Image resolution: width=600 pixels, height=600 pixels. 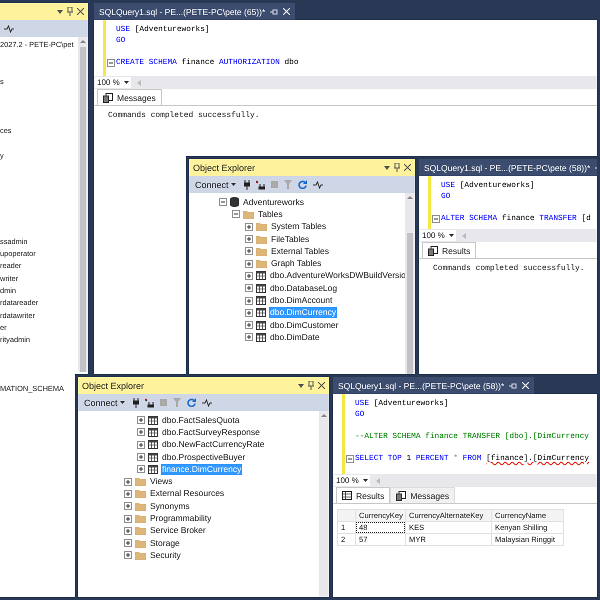 What do you see at coordinates (273, 202) in the screenshot?
I see `tree-item: Adventureworks` at bounding box center [273, 202].